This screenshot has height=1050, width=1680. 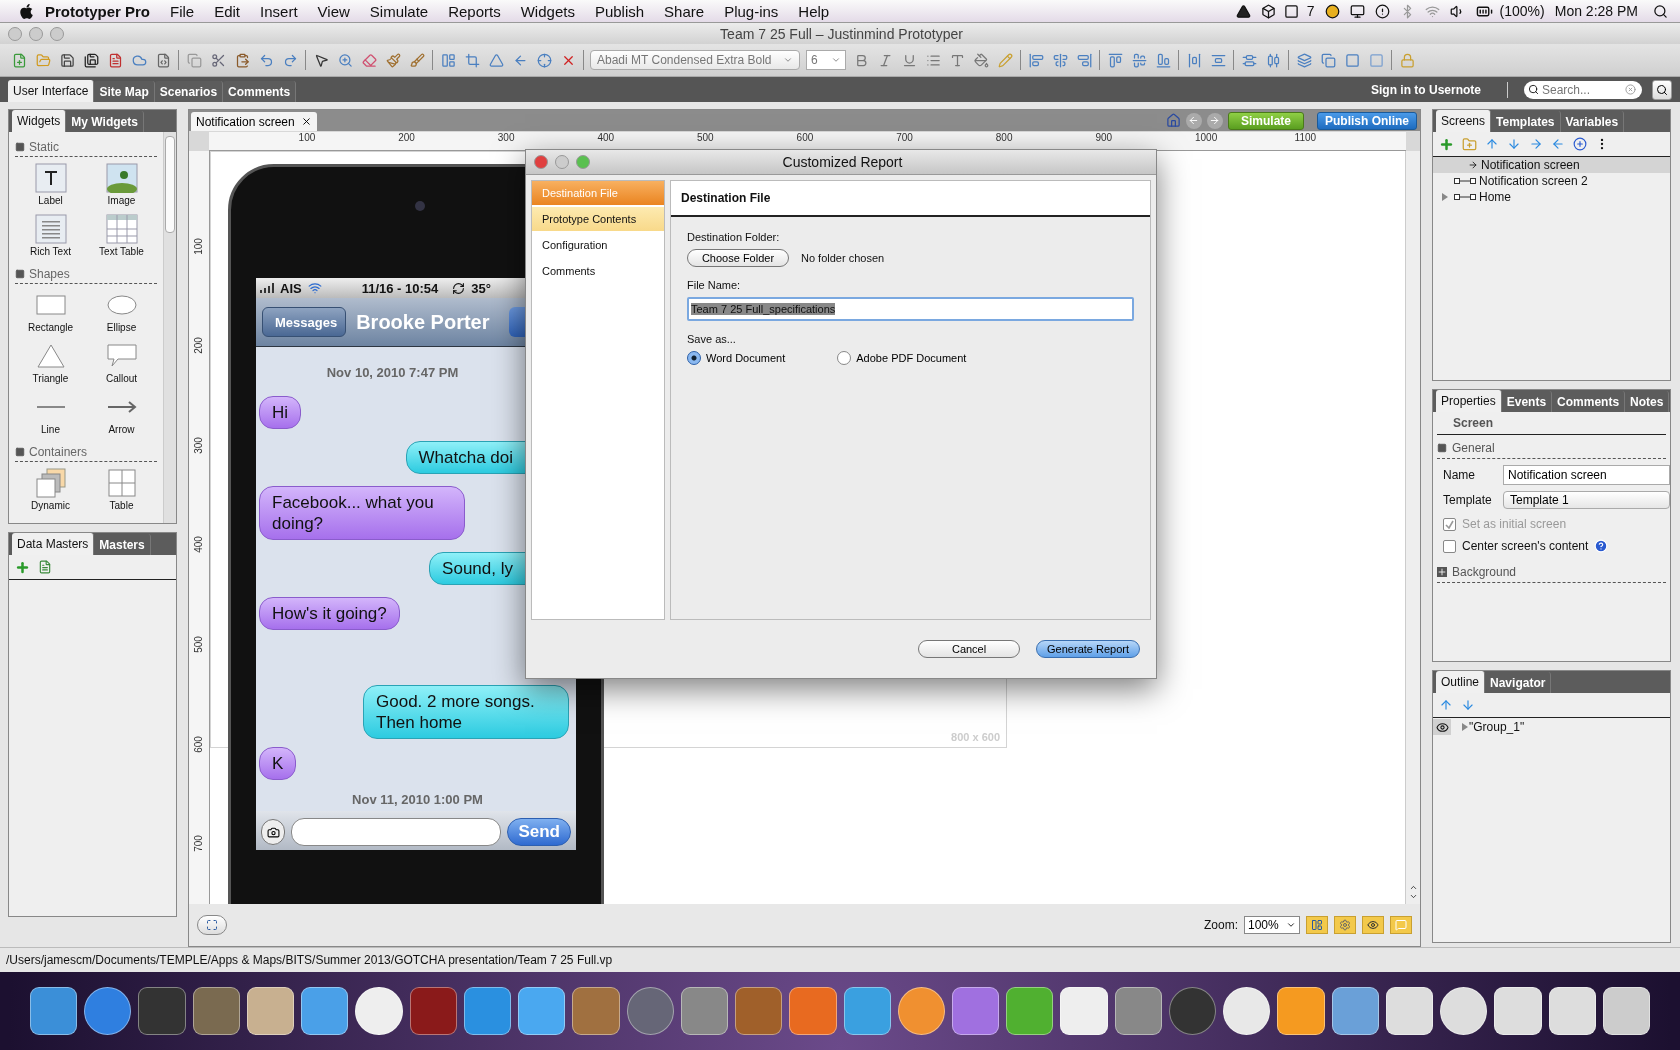 What do you see at coordinates (751, 11) in the screenshot?
I see `menu-item: Plug-ins` at bounding box center [751, 11].